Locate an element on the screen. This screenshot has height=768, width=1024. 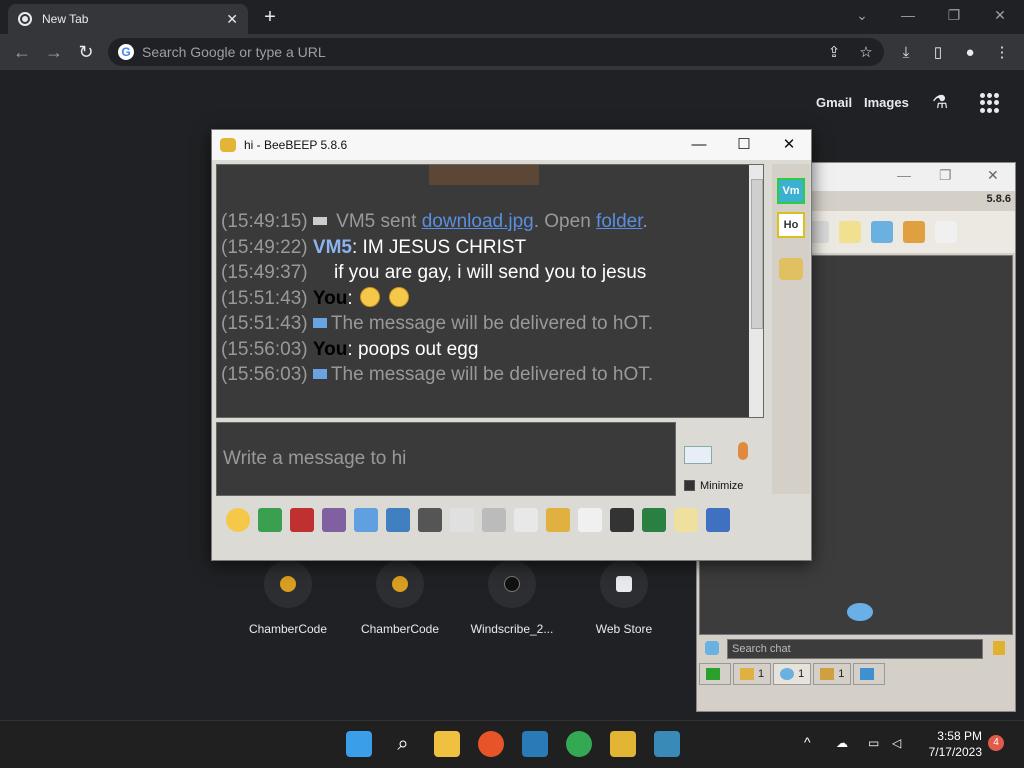
beebeep-taskbar-icon is located at coordinates (623, 744).